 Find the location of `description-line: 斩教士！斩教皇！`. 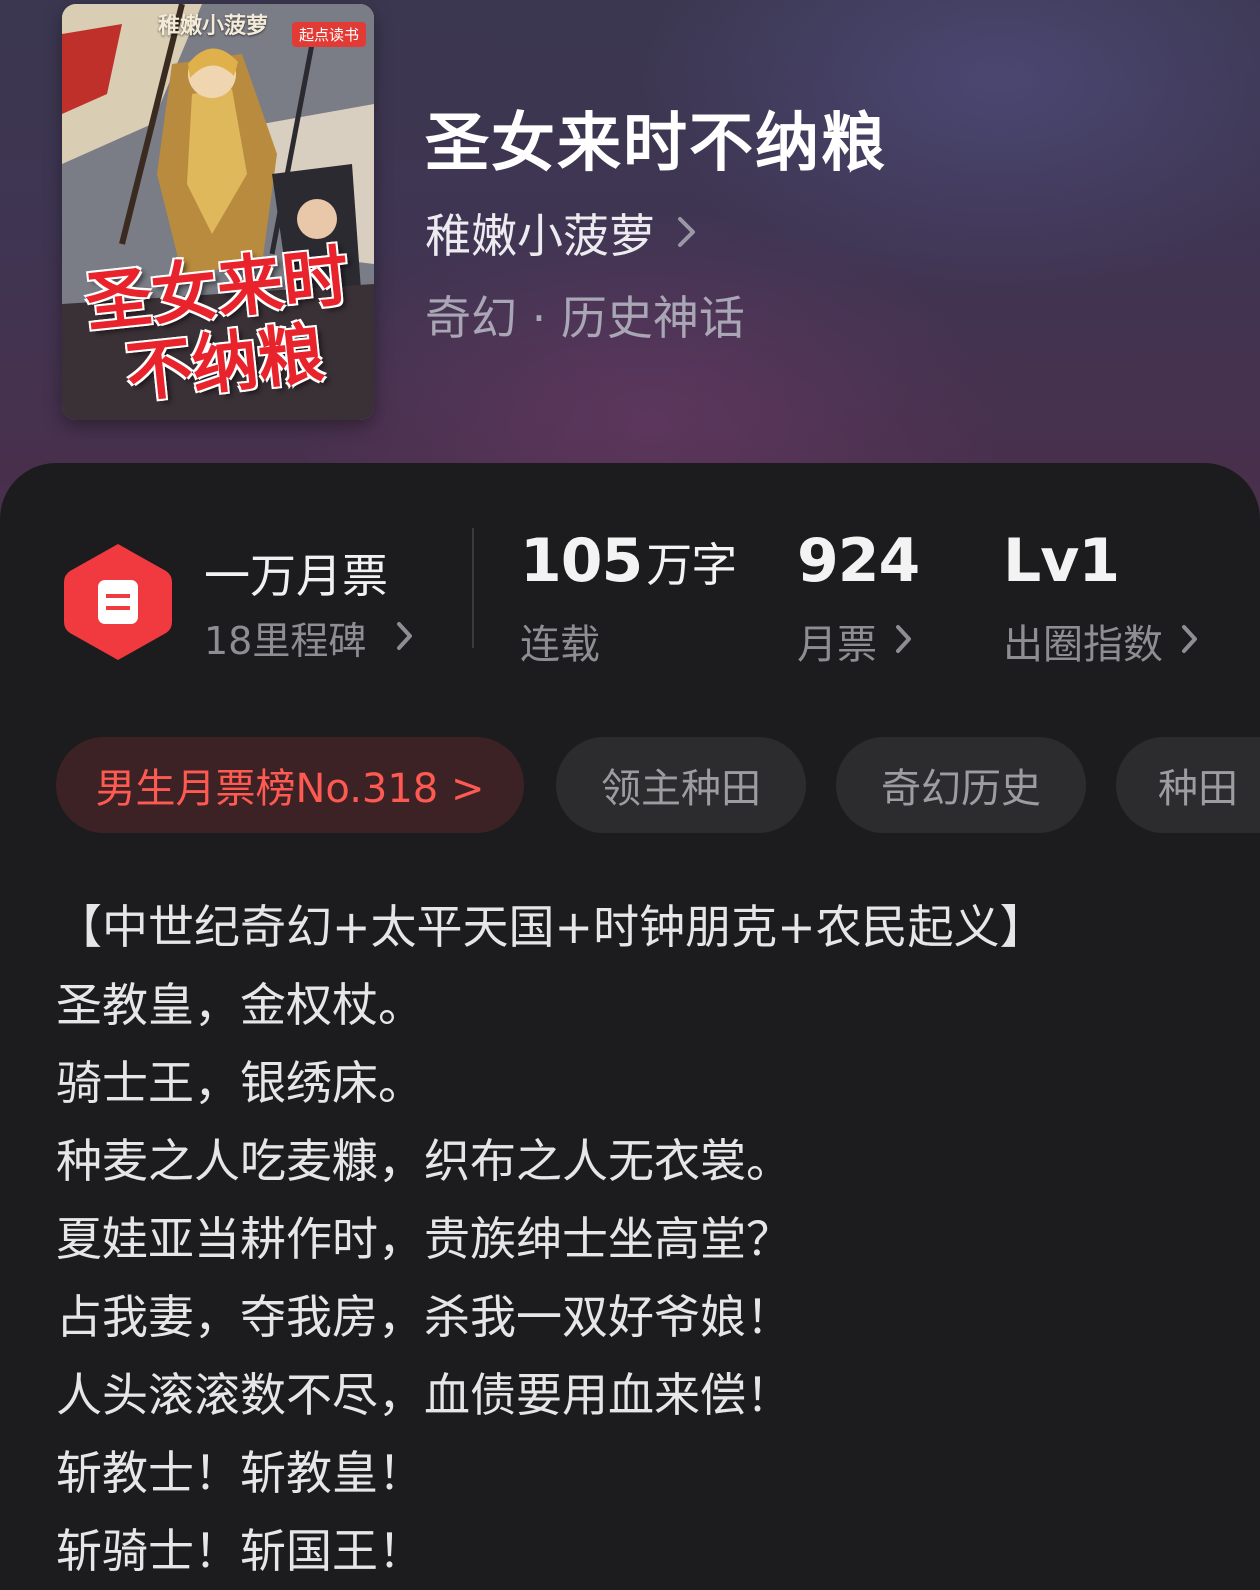

description-line: 斩教士！斩教皇！ is located at coordinates (240, 1473).